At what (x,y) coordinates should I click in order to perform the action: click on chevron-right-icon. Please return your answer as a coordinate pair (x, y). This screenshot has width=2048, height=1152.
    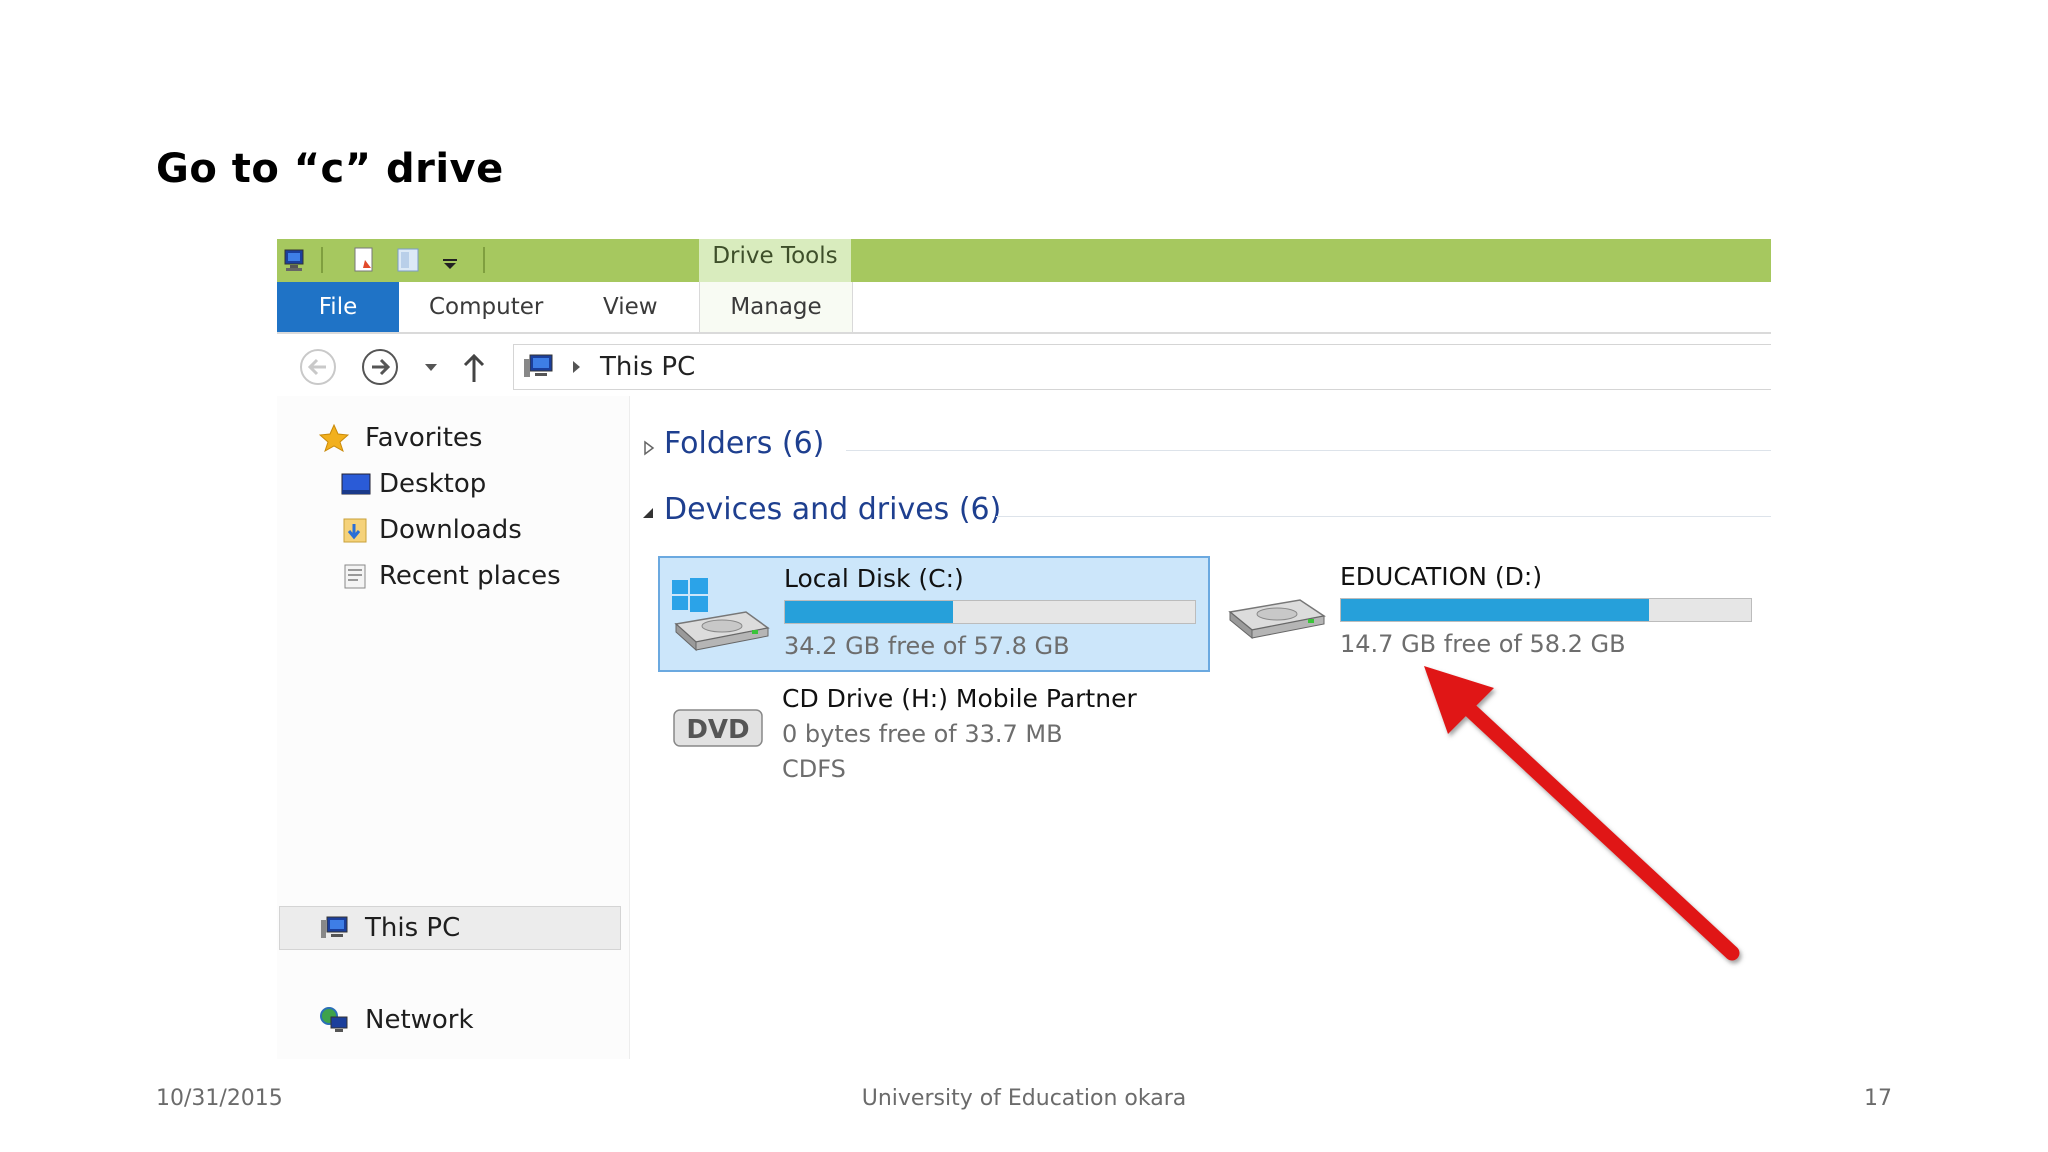
    Looking at the image, I should click on (576, 367).